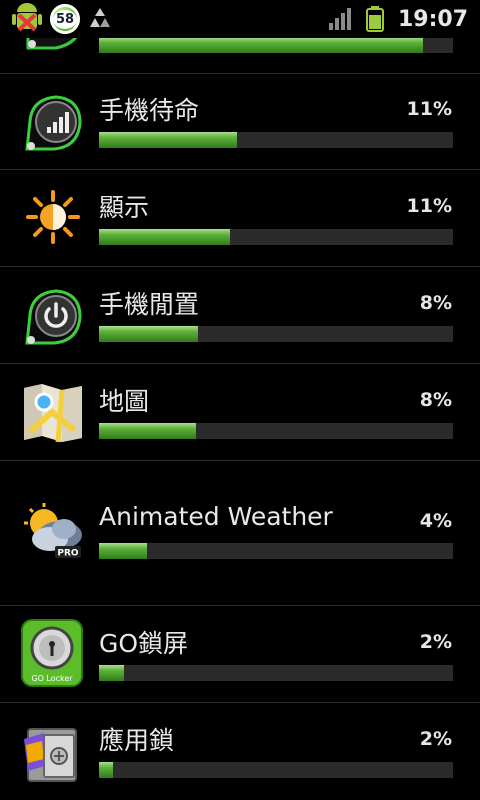 This screenshot has height=800, width=480. What do you see at coordinates (124, 207) in the screenshot?
I see `app-name: 顯示` at bounding box center [124, 207].